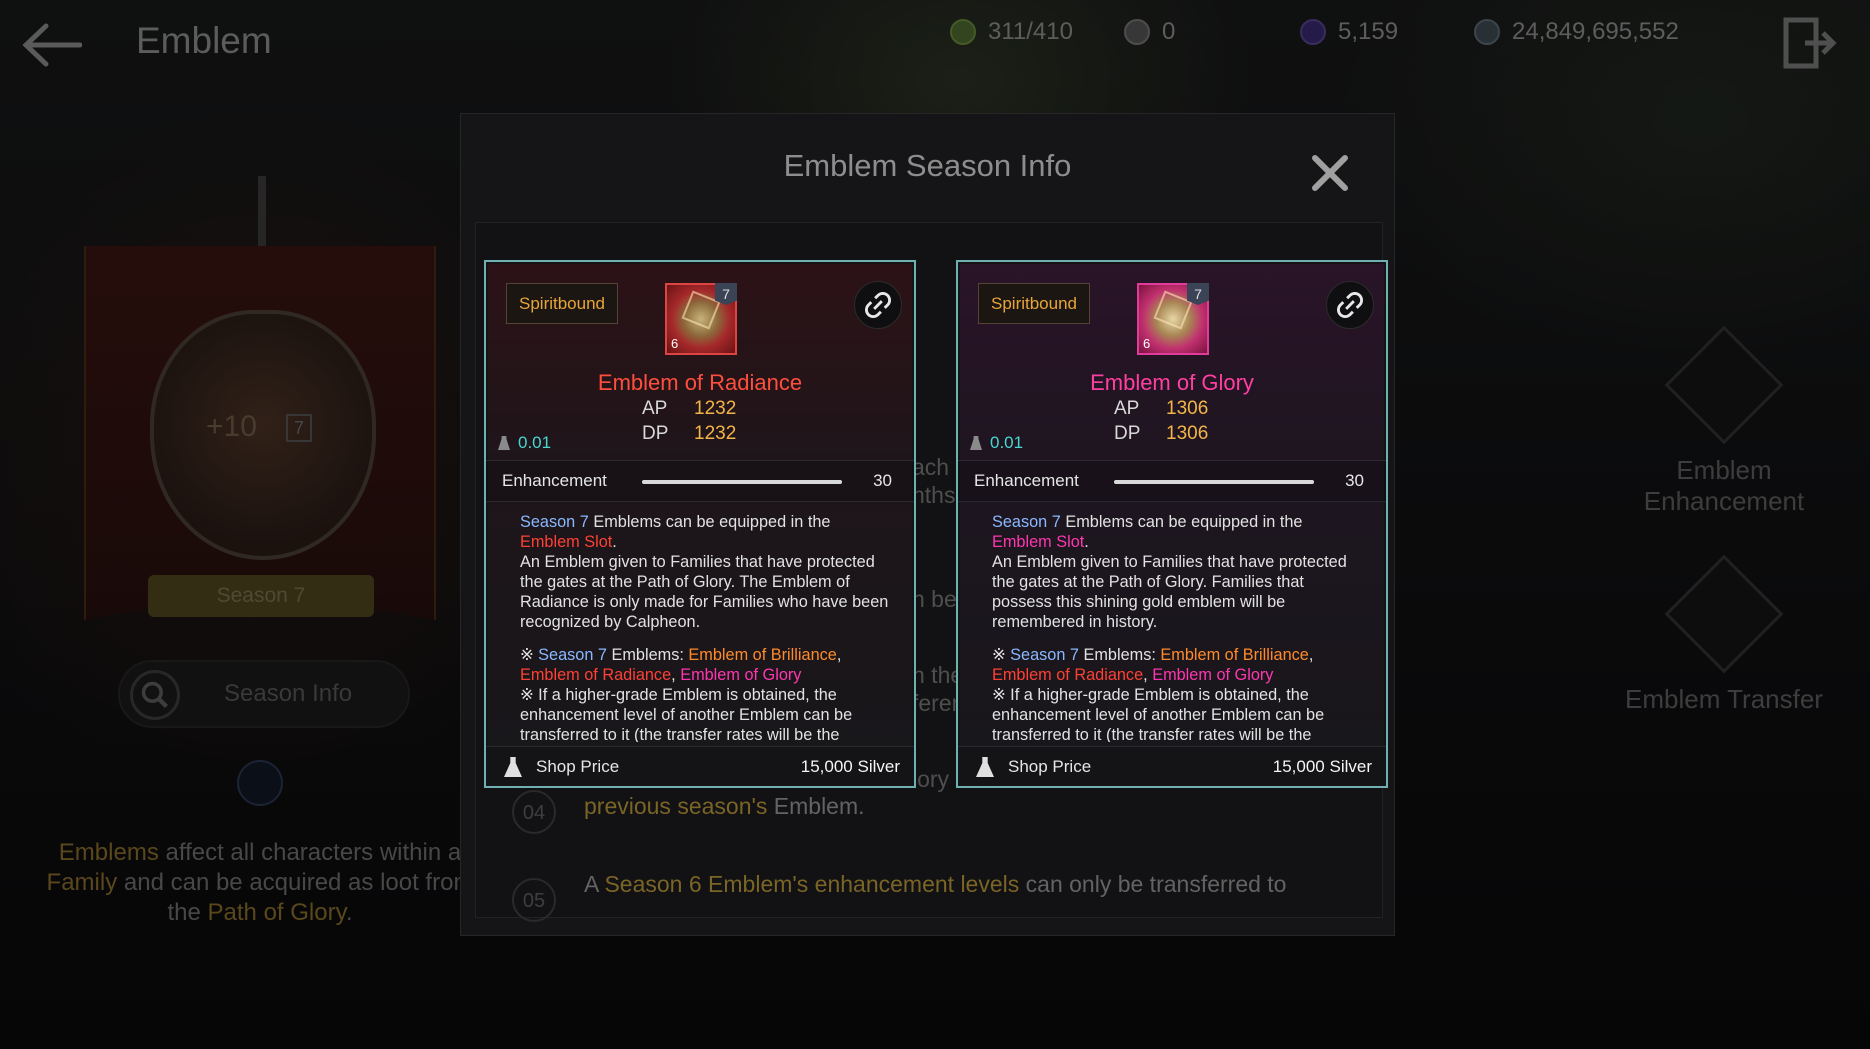 Image resolution: width=1870 pixels, height=1049 pixels. I want to click on note-text: Emblem., so click(816, 806).